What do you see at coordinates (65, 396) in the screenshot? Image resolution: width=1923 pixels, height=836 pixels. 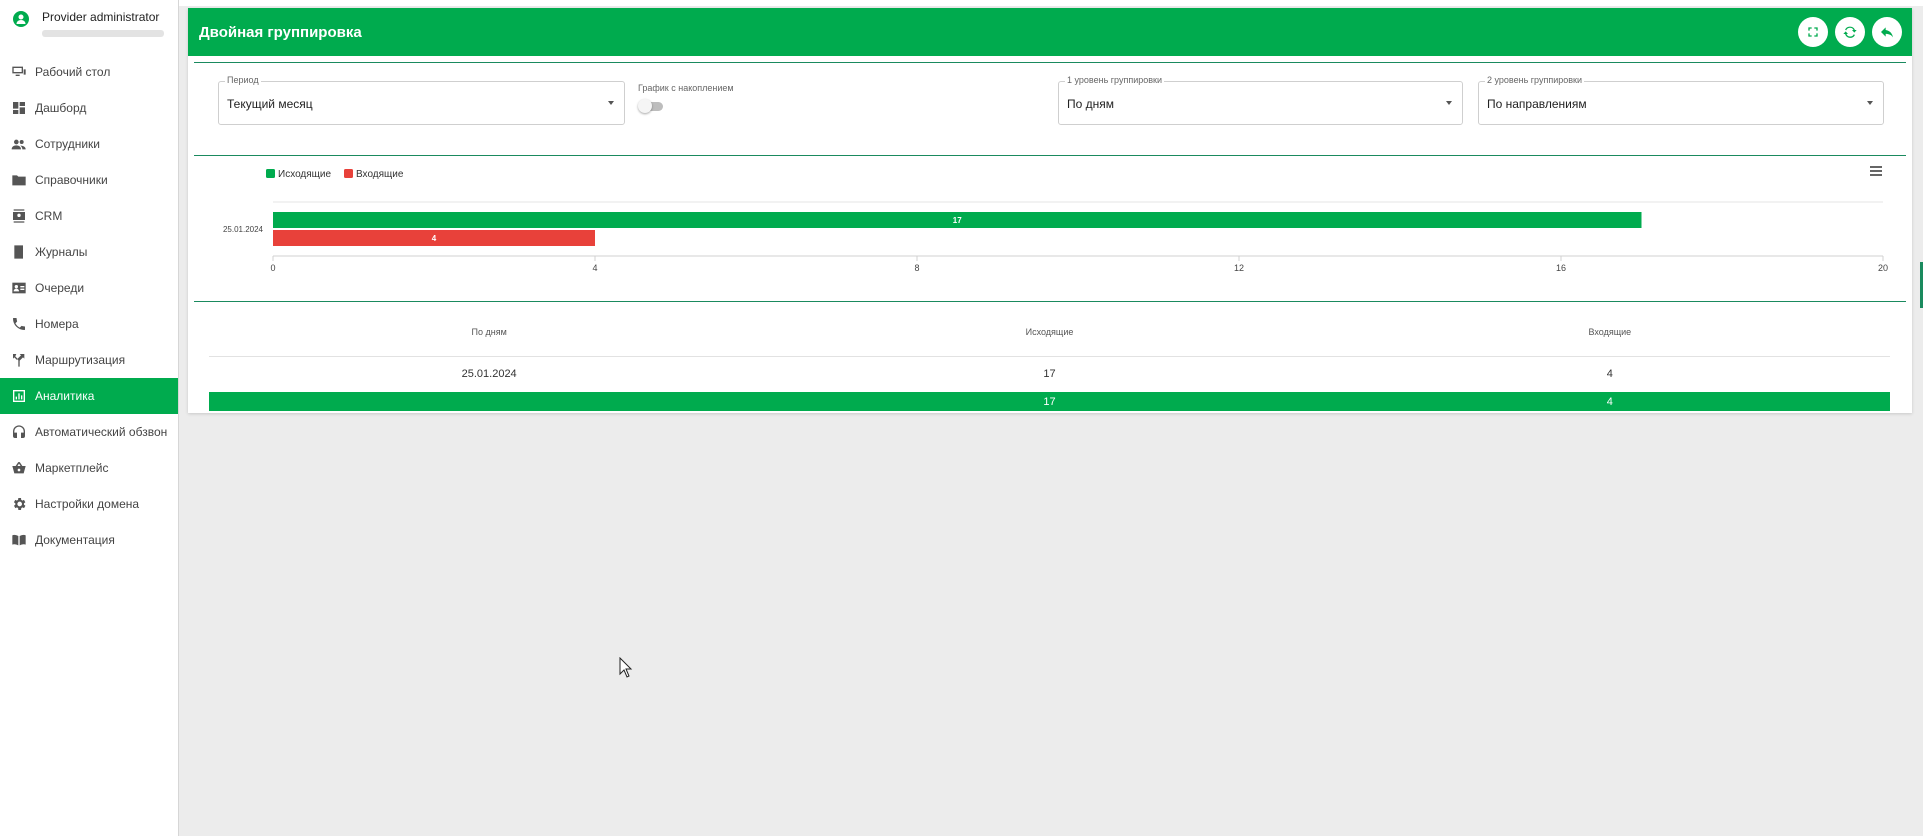 I see `sidebar-item-label: Аналитика` at bounding box center [65, 396].